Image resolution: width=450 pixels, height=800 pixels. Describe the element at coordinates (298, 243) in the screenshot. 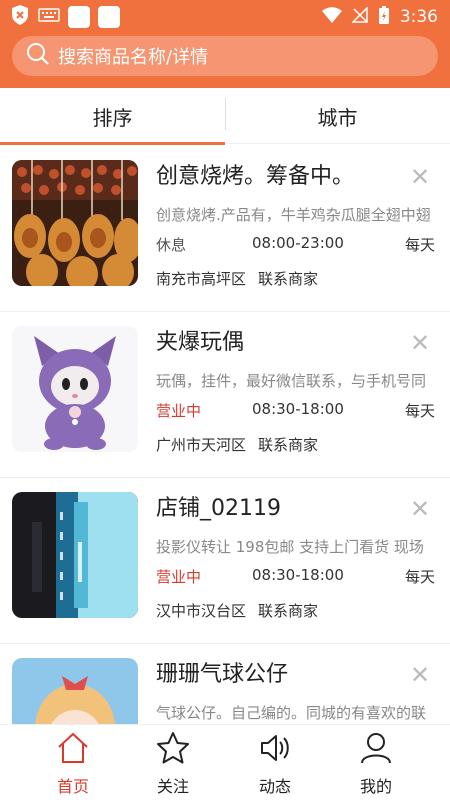

I see `business-hours: 08:00-23:00` at that location.